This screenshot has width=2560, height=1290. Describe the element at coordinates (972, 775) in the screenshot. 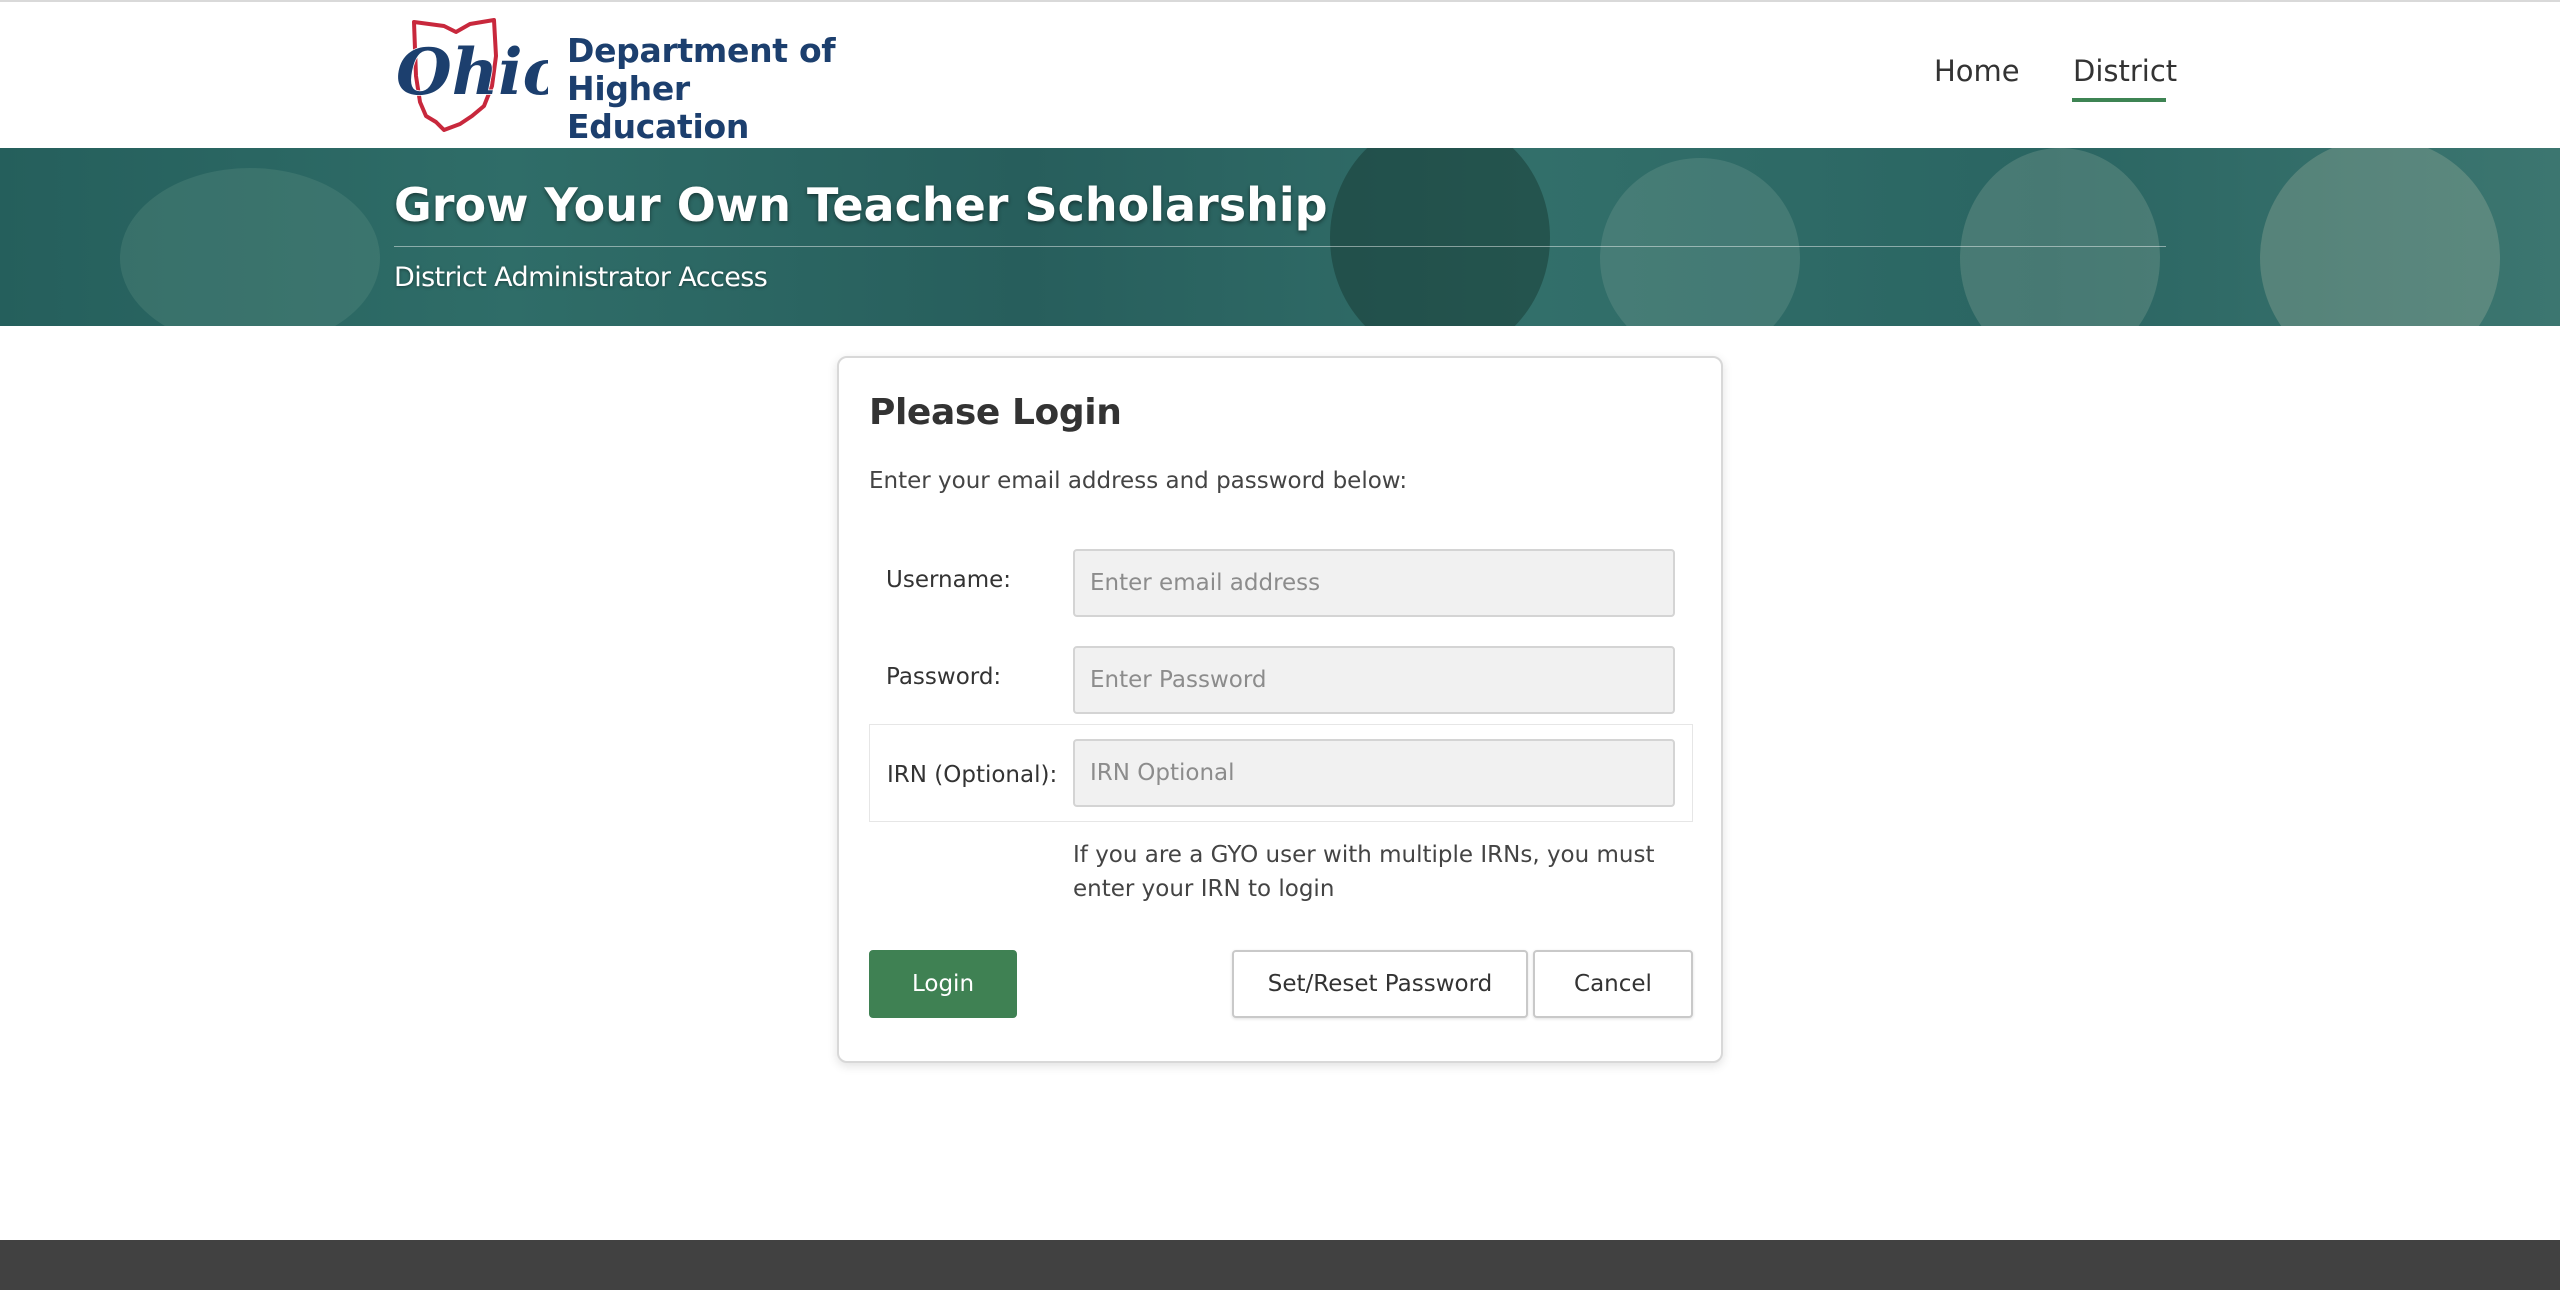

I see `irn-label: IRN (Optional):` at that location.